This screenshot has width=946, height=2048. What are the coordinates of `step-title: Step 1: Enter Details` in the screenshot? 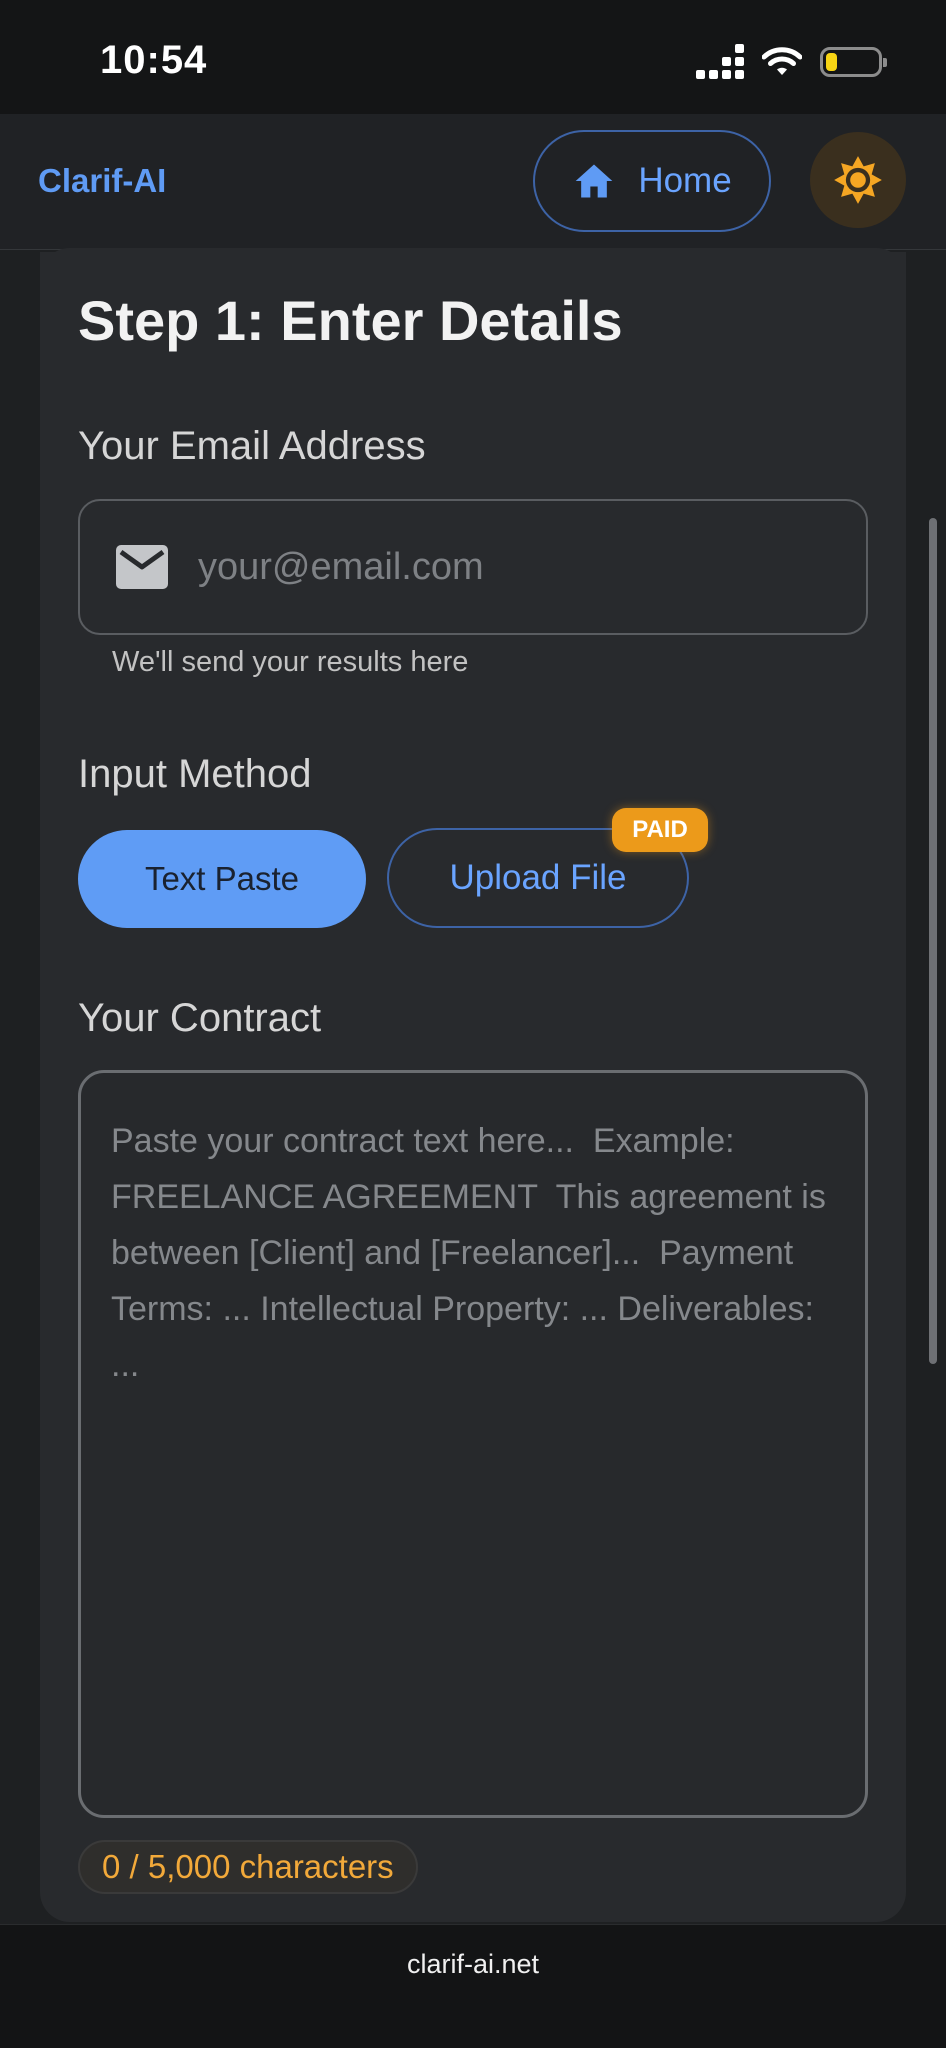 It's located at (350, 320).